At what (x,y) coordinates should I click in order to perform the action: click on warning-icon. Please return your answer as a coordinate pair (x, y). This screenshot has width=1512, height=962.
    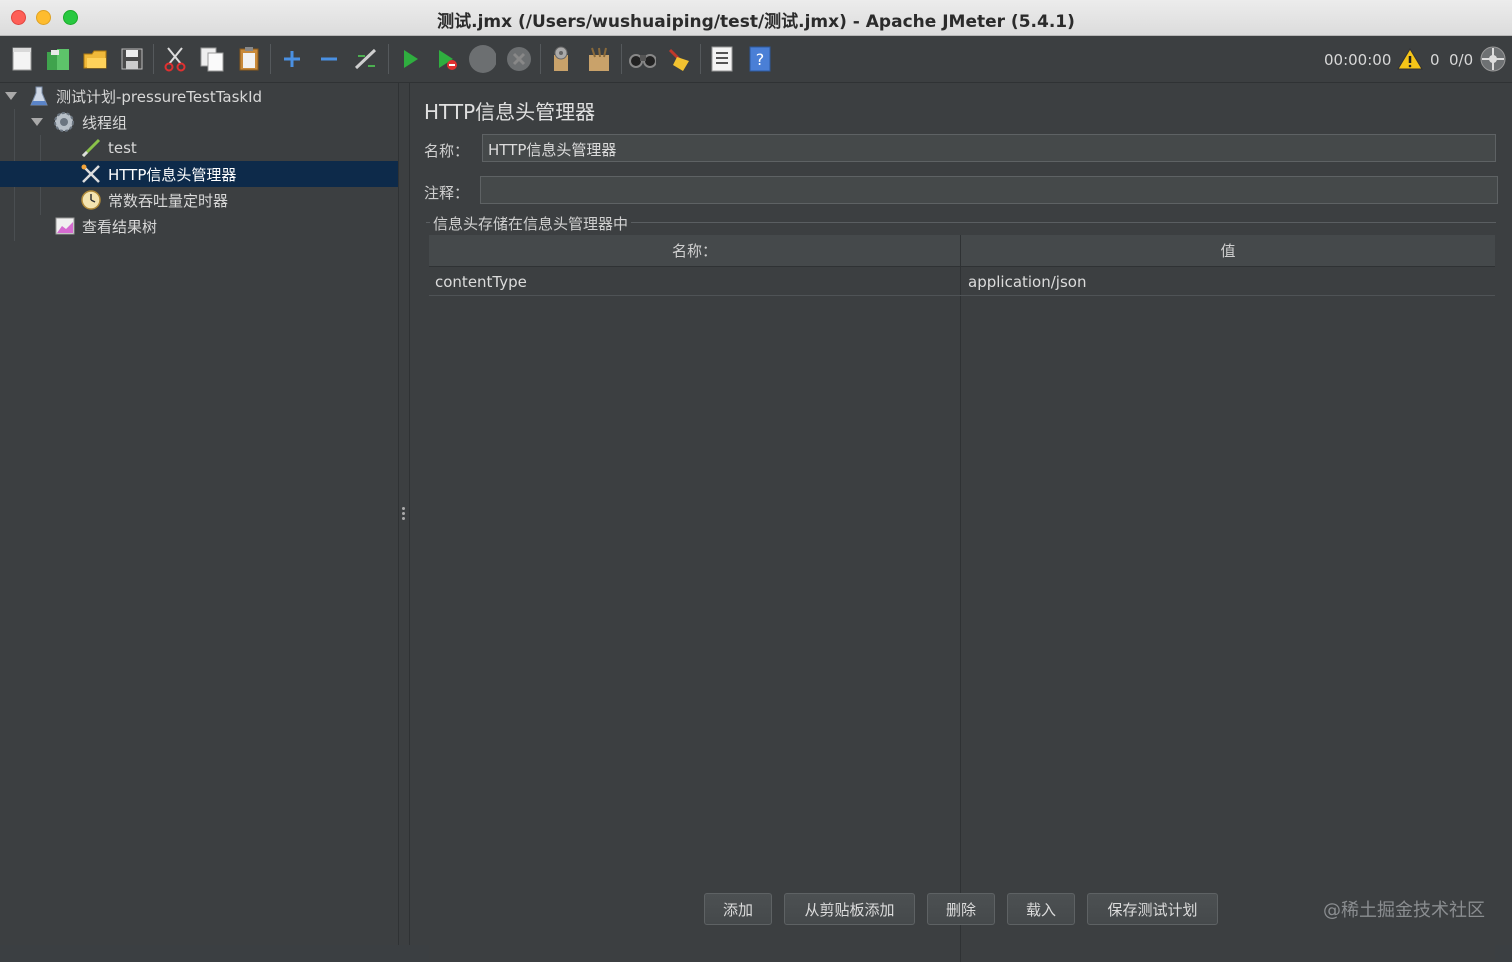
    Looking at the image, I should click on (1410, 59).